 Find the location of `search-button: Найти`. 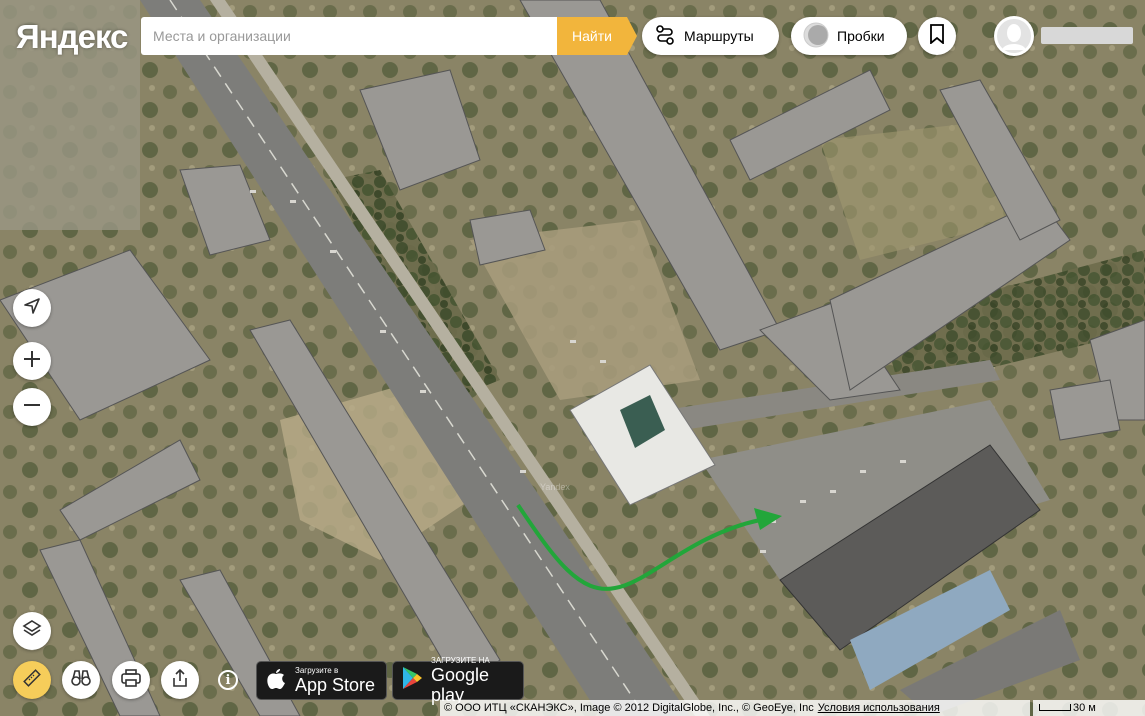

search-button: Найти is located at coordinates (597, 36).